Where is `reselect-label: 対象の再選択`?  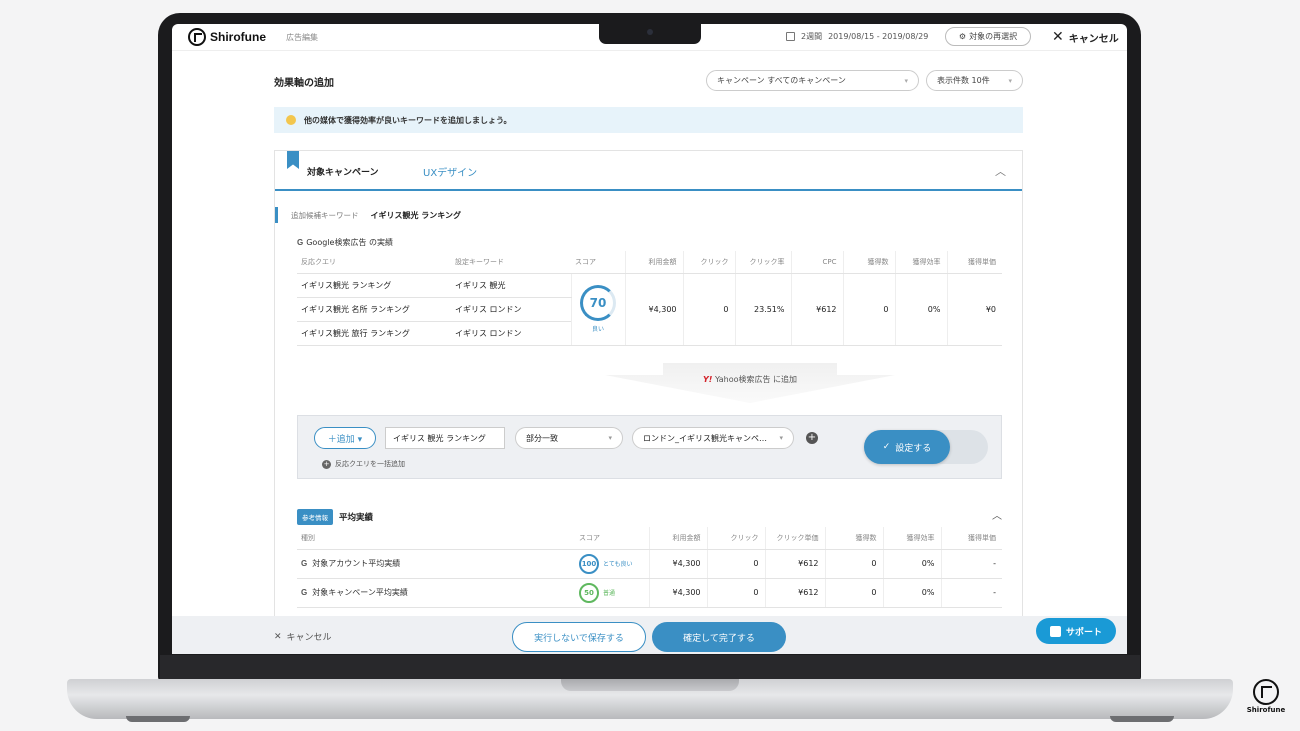
reselect-label: 対象の再選択 is located at coordinates (993, 36).